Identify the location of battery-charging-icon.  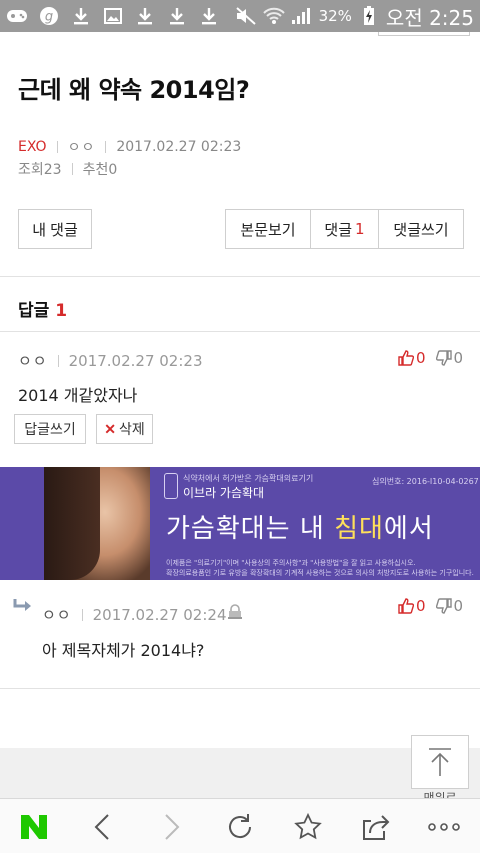
(369, 16).